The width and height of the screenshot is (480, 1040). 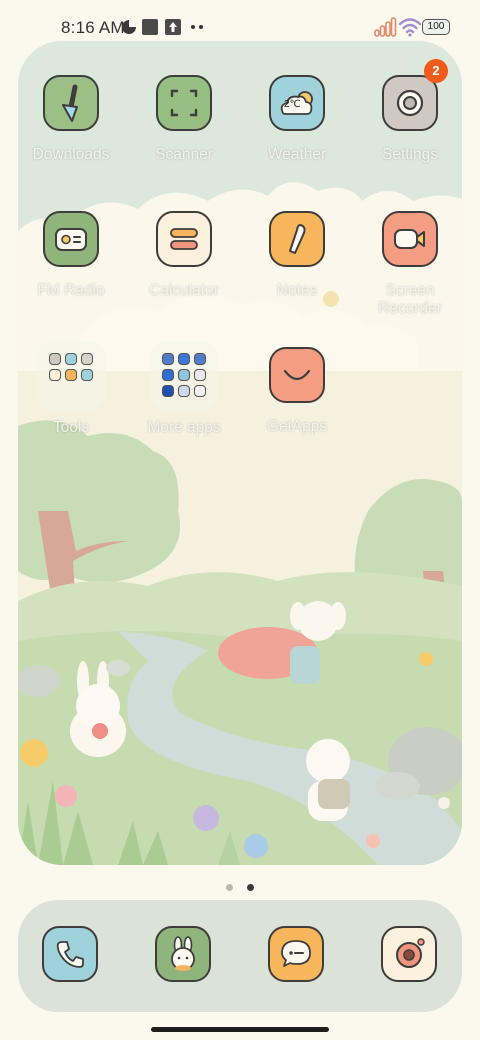 I want to click on scanner-icon, so click(x=184, y=103).